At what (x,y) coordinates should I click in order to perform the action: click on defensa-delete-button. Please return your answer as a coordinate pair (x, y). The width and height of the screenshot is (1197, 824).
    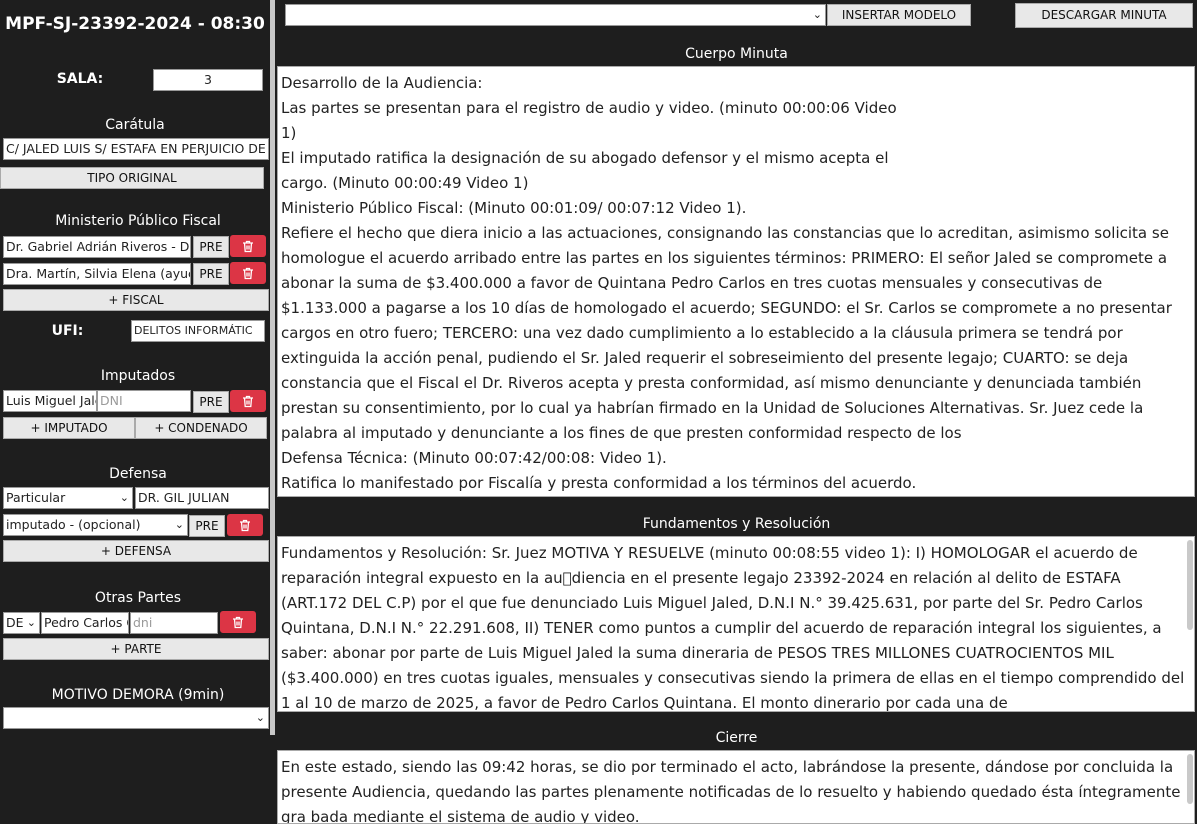
    Looking at the image, I should click on (245, 525).